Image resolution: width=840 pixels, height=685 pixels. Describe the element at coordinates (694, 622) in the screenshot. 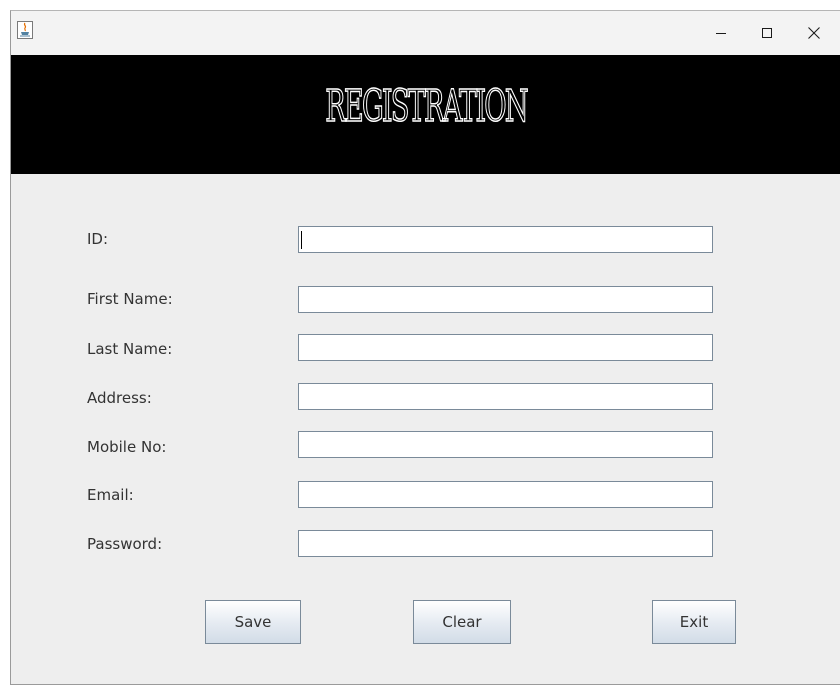

I see `exit-button: Exit` at that location.